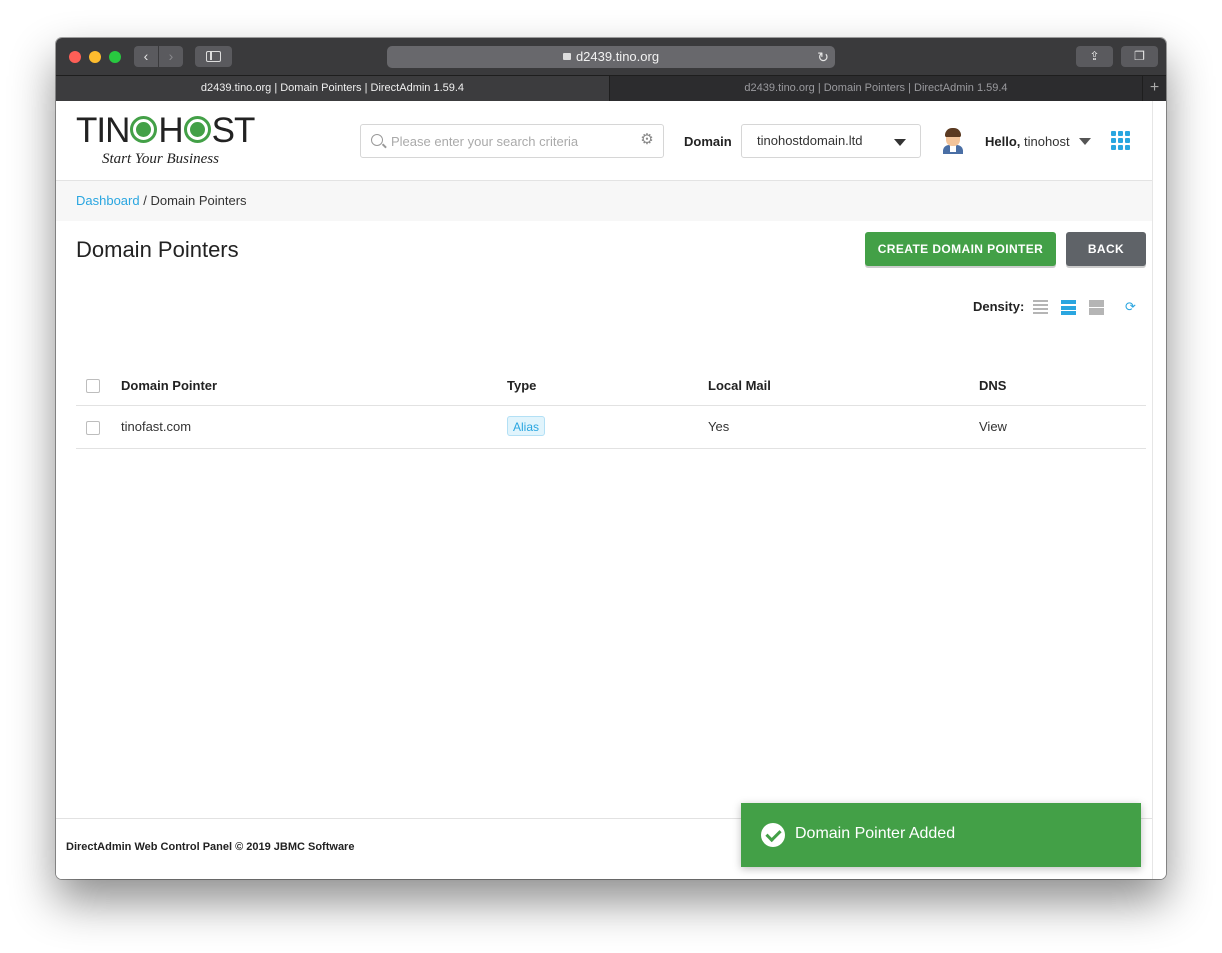 The image size is (1222, 953). I want to click on tabs-icon: ❐, so click(1139, 56).